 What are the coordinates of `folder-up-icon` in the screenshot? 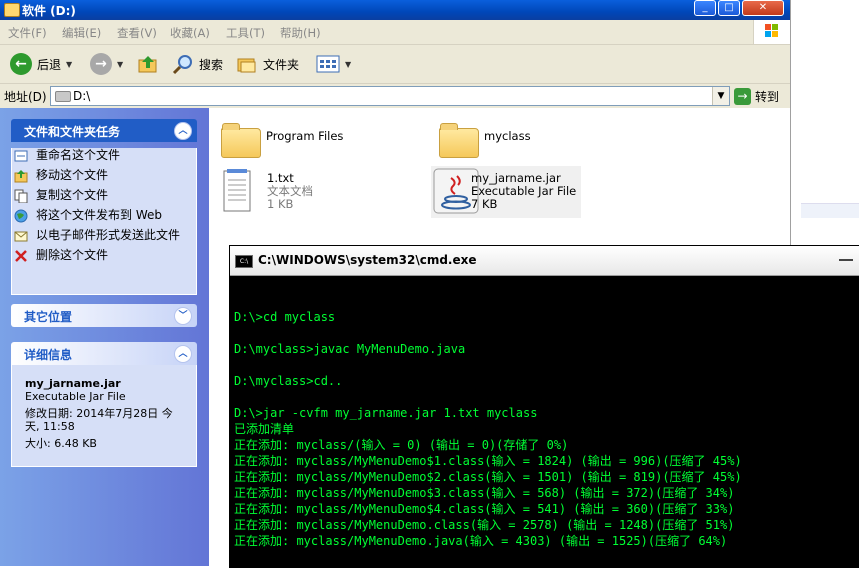 It's located at (147, 64).